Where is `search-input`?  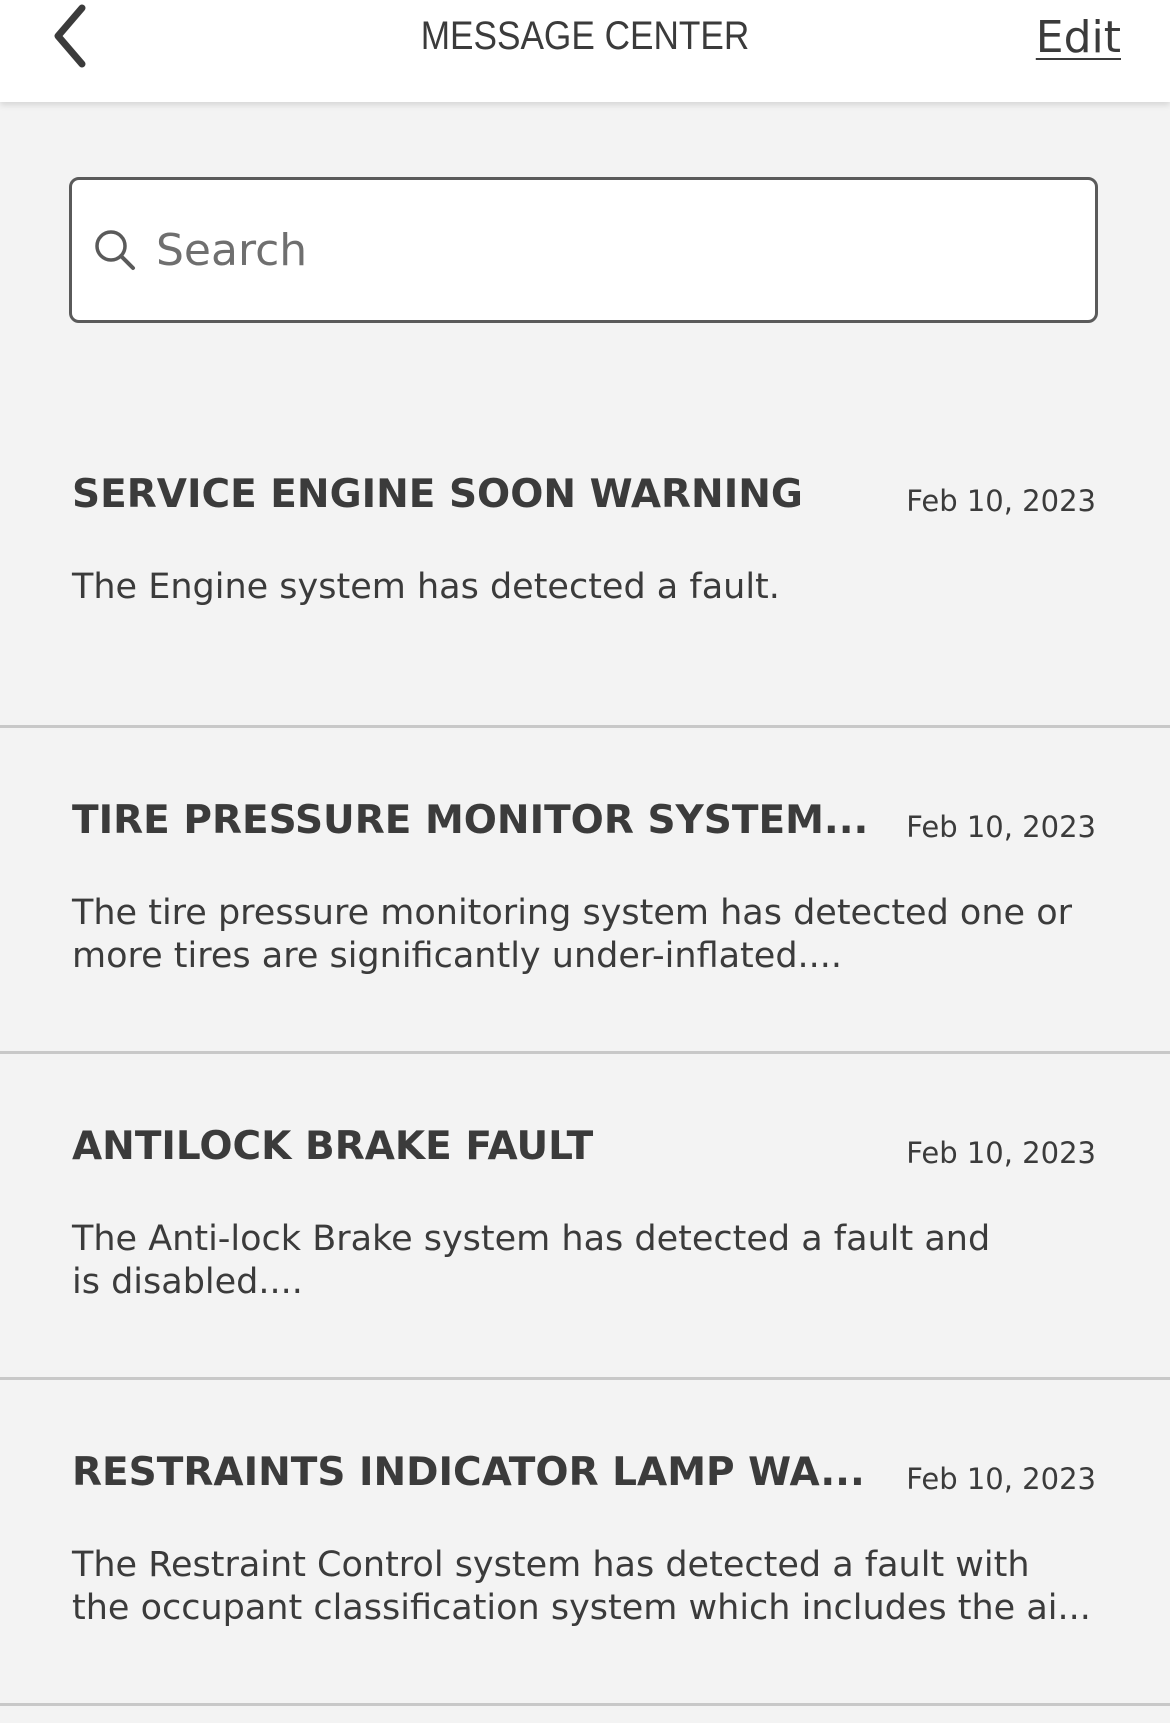
search-input is located at coordinates (606, 250).